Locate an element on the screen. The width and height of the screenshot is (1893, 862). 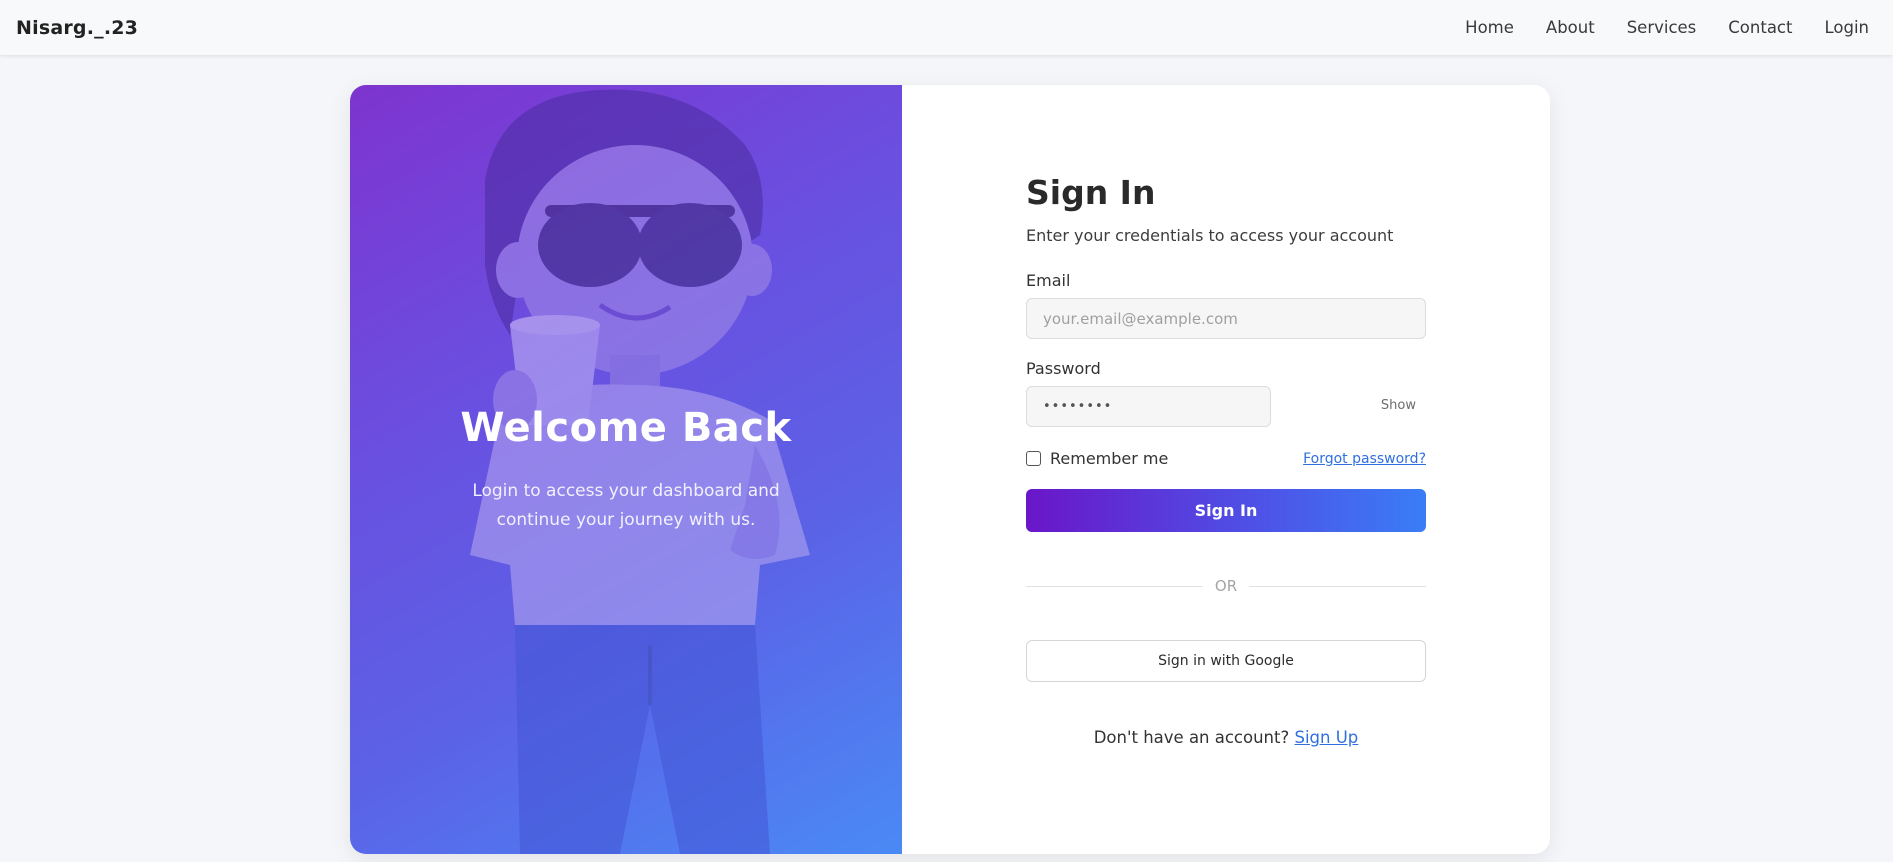
email-field is located at coordinates (1226, 318).